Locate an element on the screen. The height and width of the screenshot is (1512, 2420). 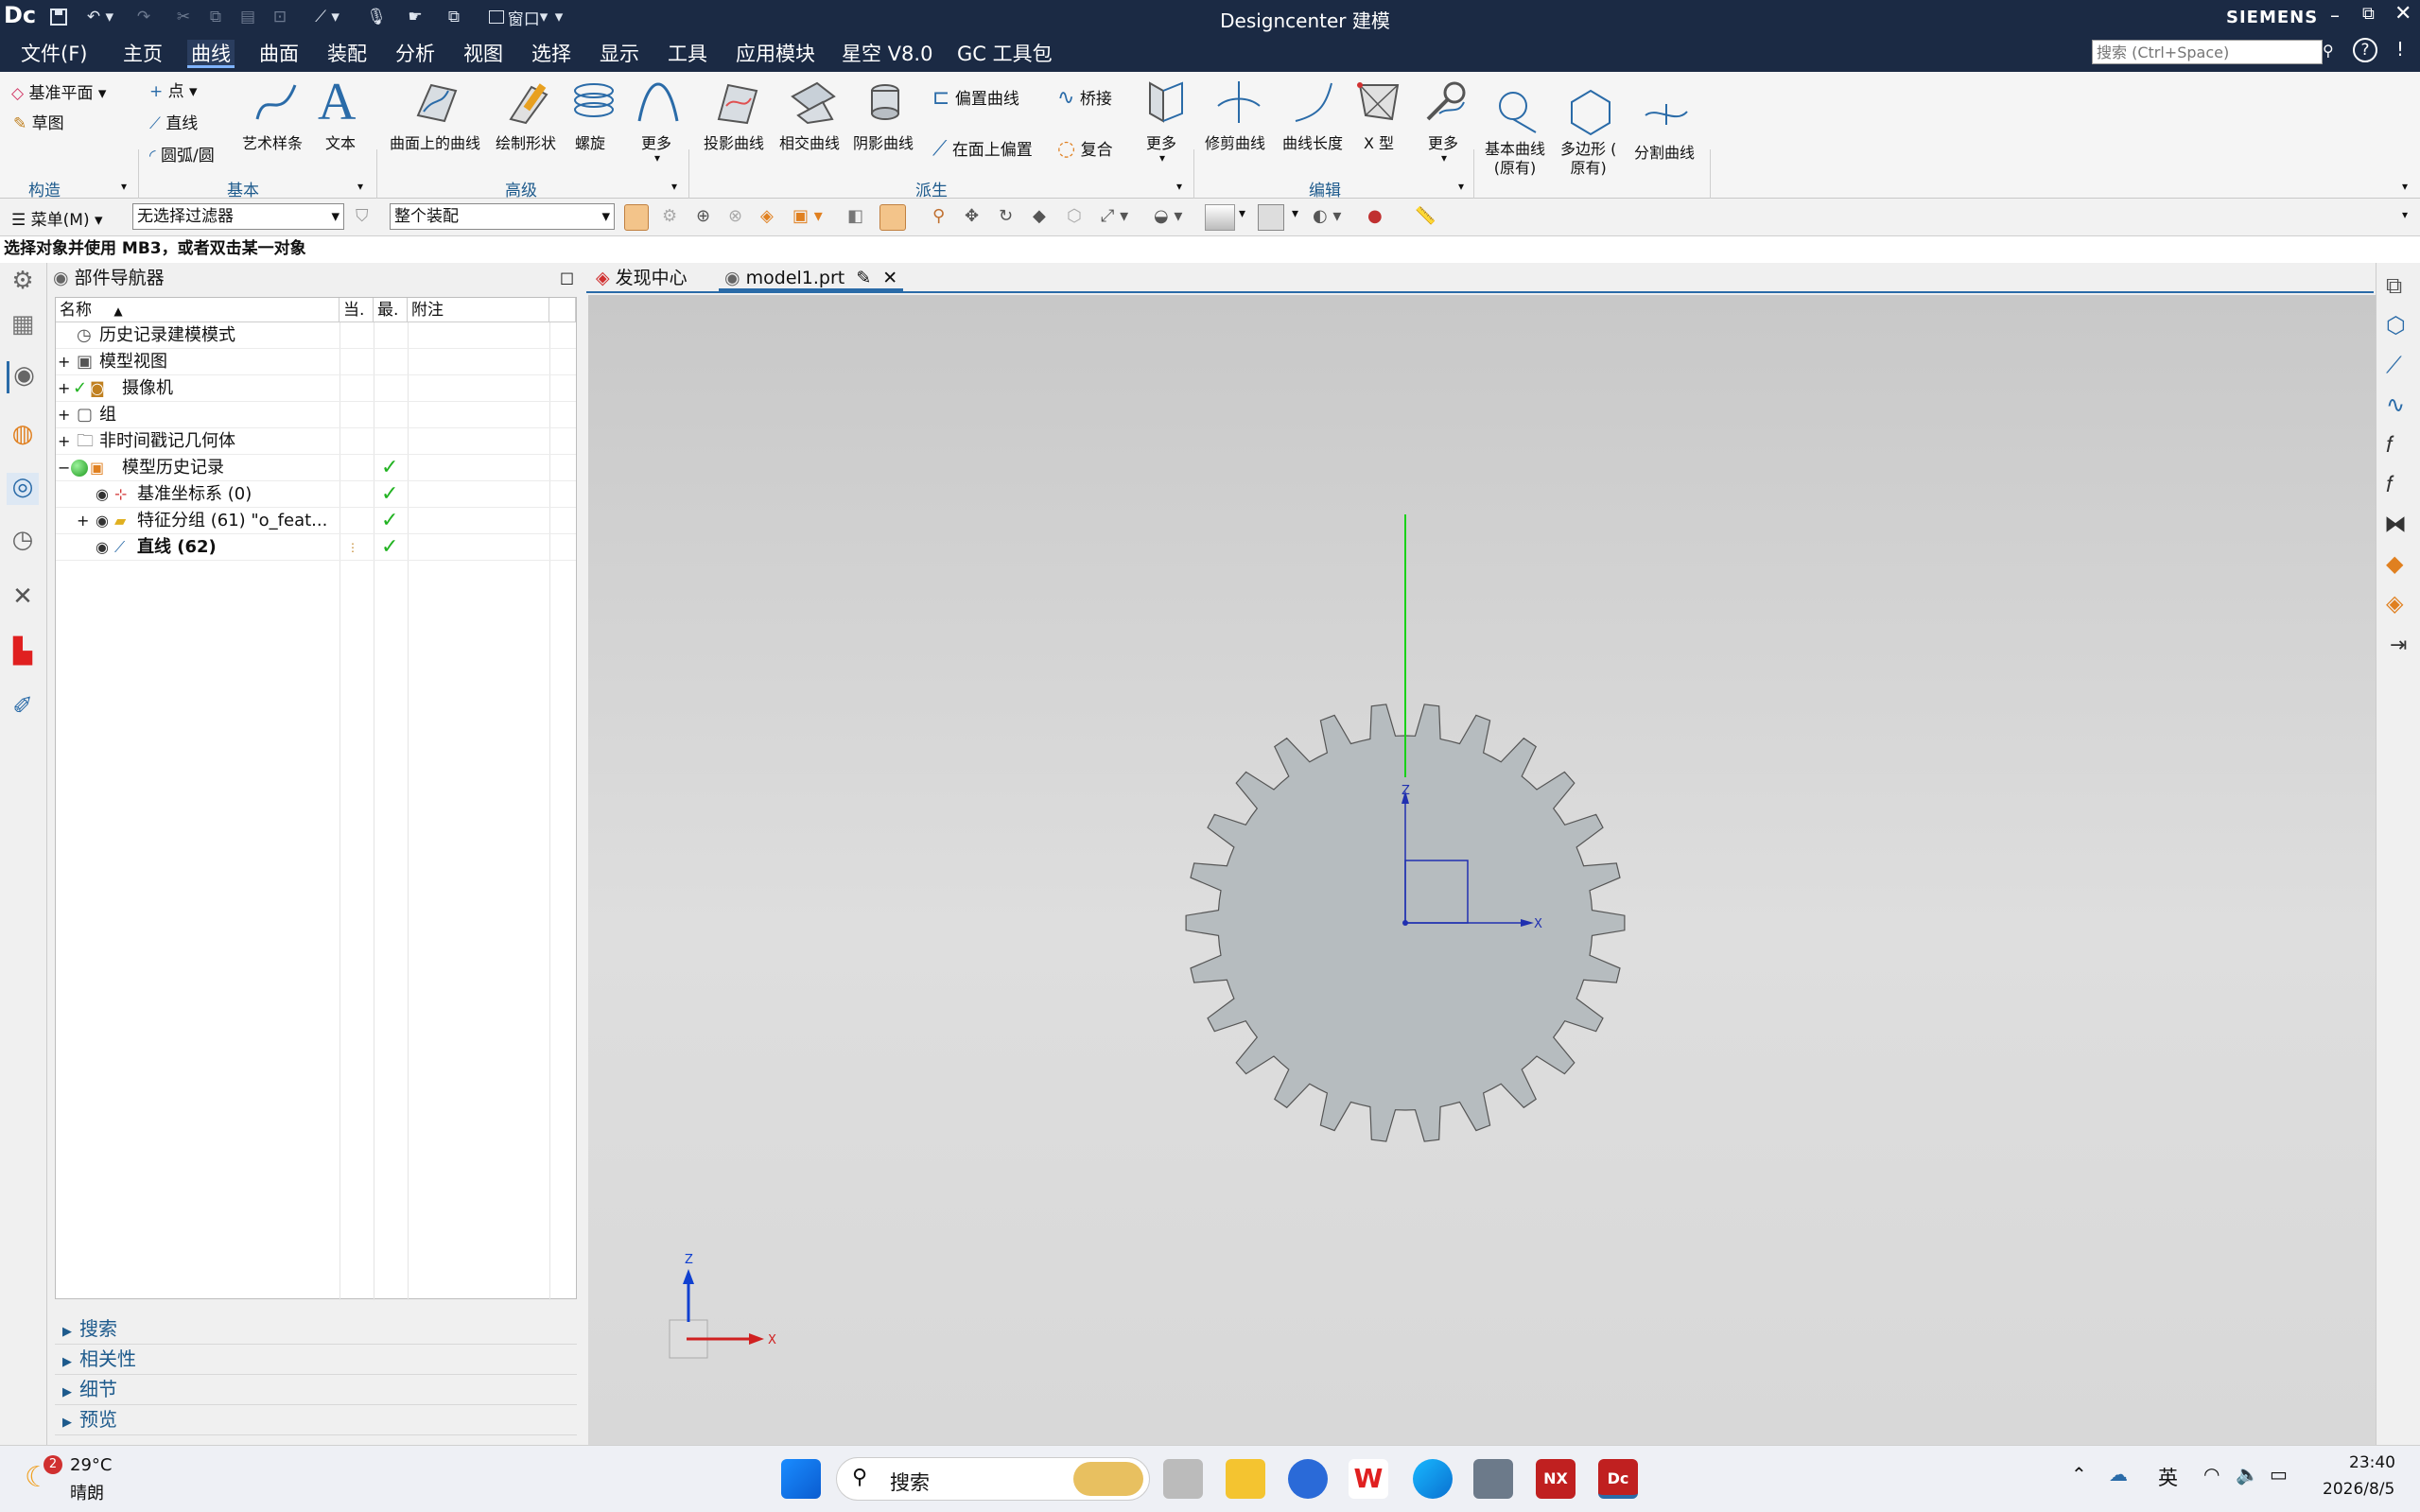
edit-expand-icon: ▾ is located at coordinates (1461, 186).